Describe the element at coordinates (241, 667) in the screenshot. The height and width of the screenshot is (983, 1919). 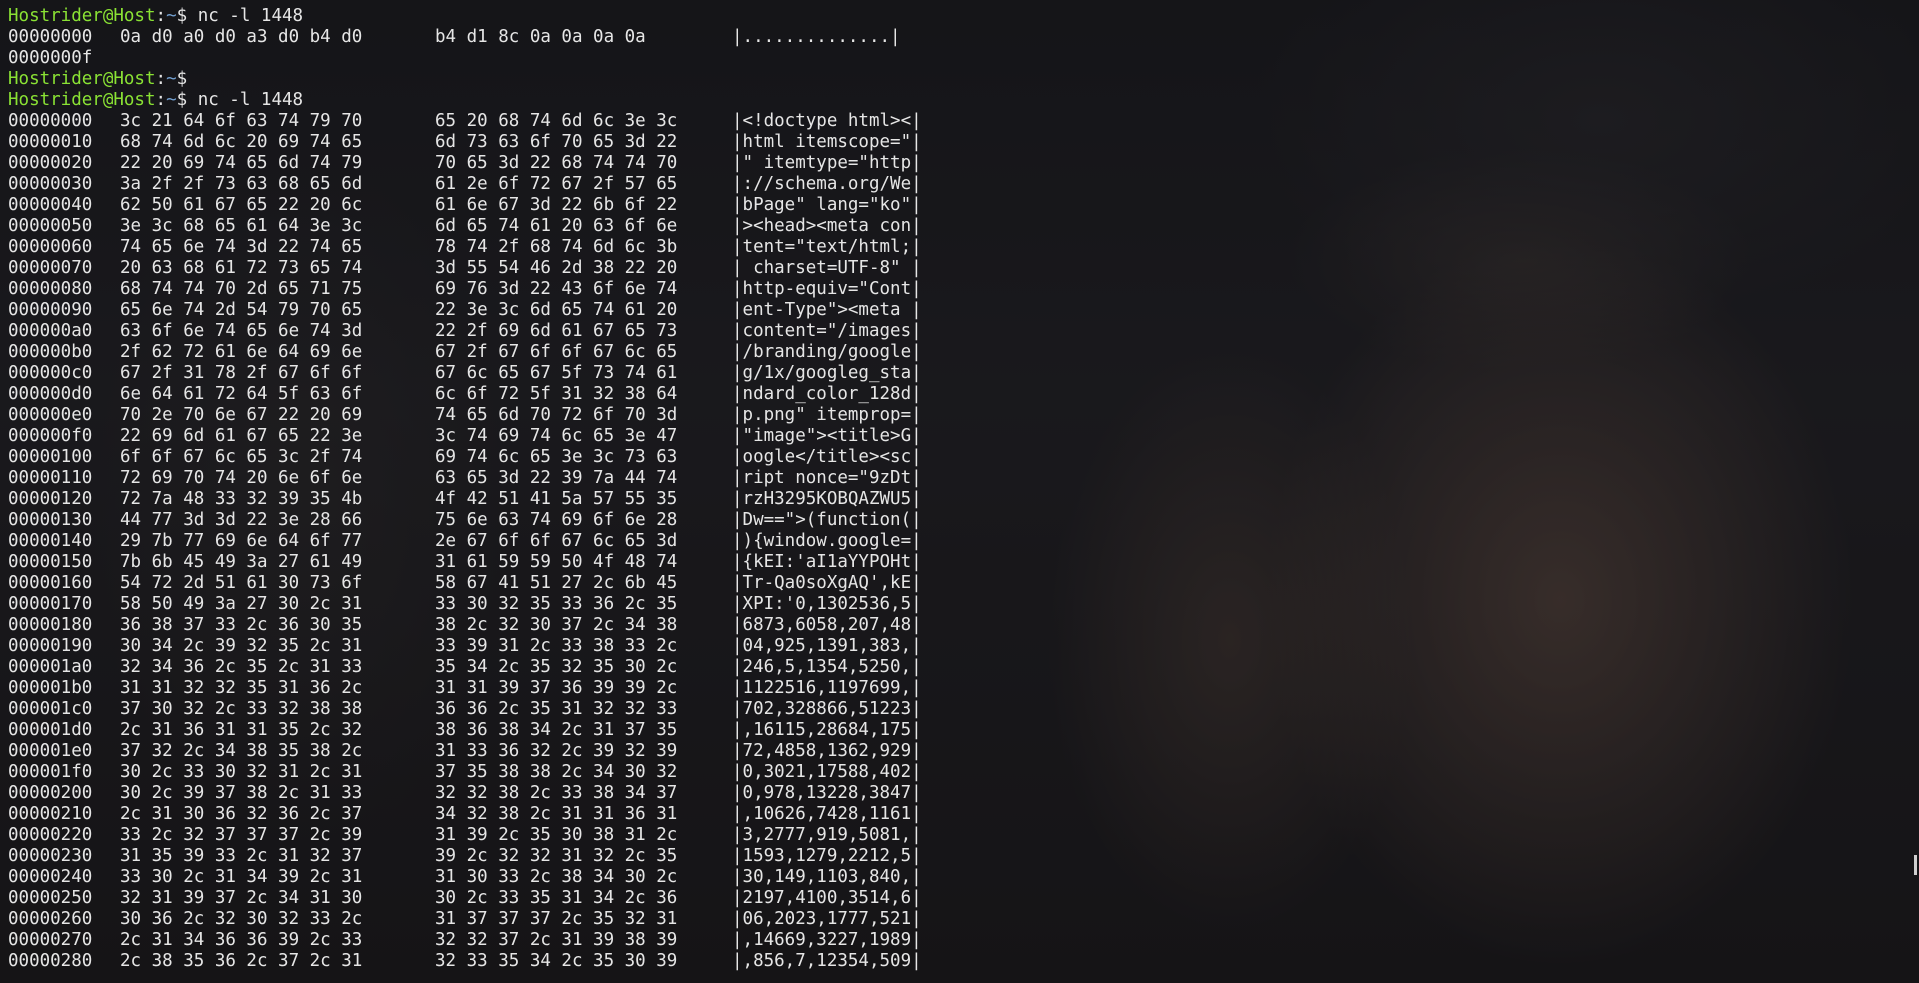
I see `hex-bytes-group-1: 32 34 36 2c 35 2c 31 33` at that location.